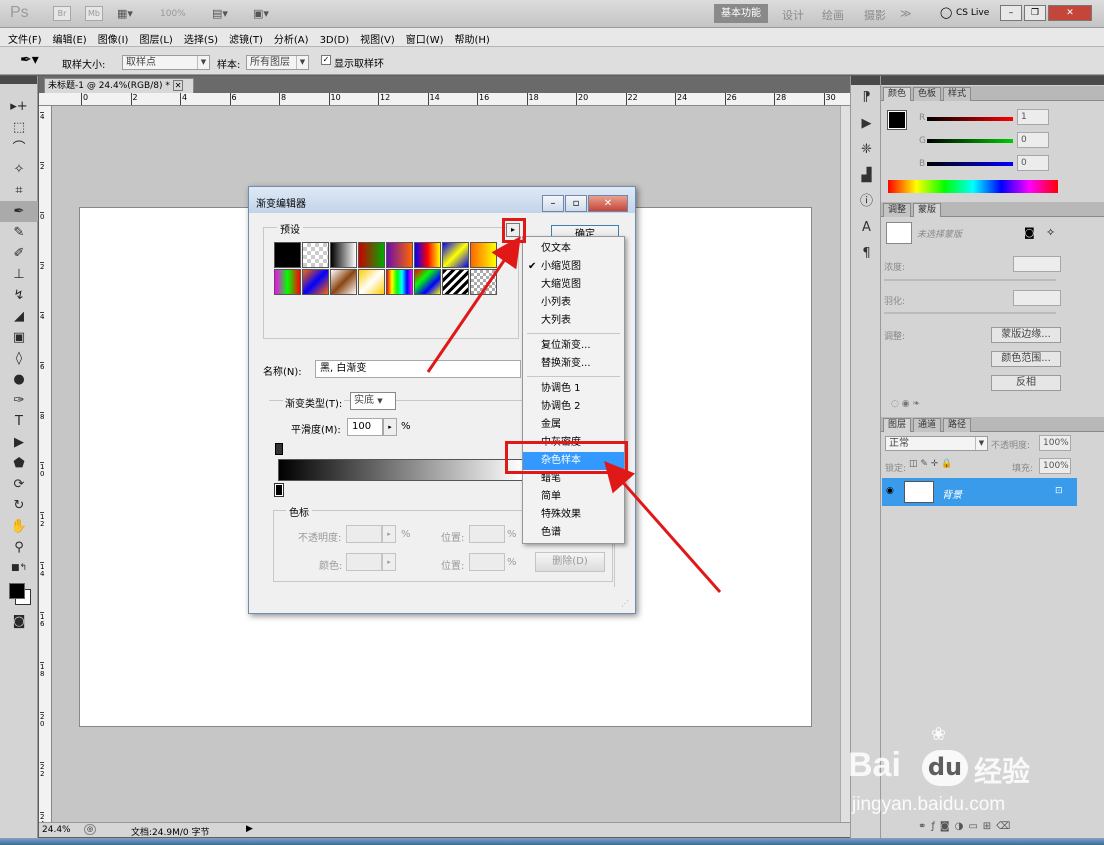 This screenshot has height=845, width=1104. What do you see at coordinates (1002, 771) in the screenshot?
I see `watermark-brand-jingyan: 经验` at bounding box center [1002, 771].